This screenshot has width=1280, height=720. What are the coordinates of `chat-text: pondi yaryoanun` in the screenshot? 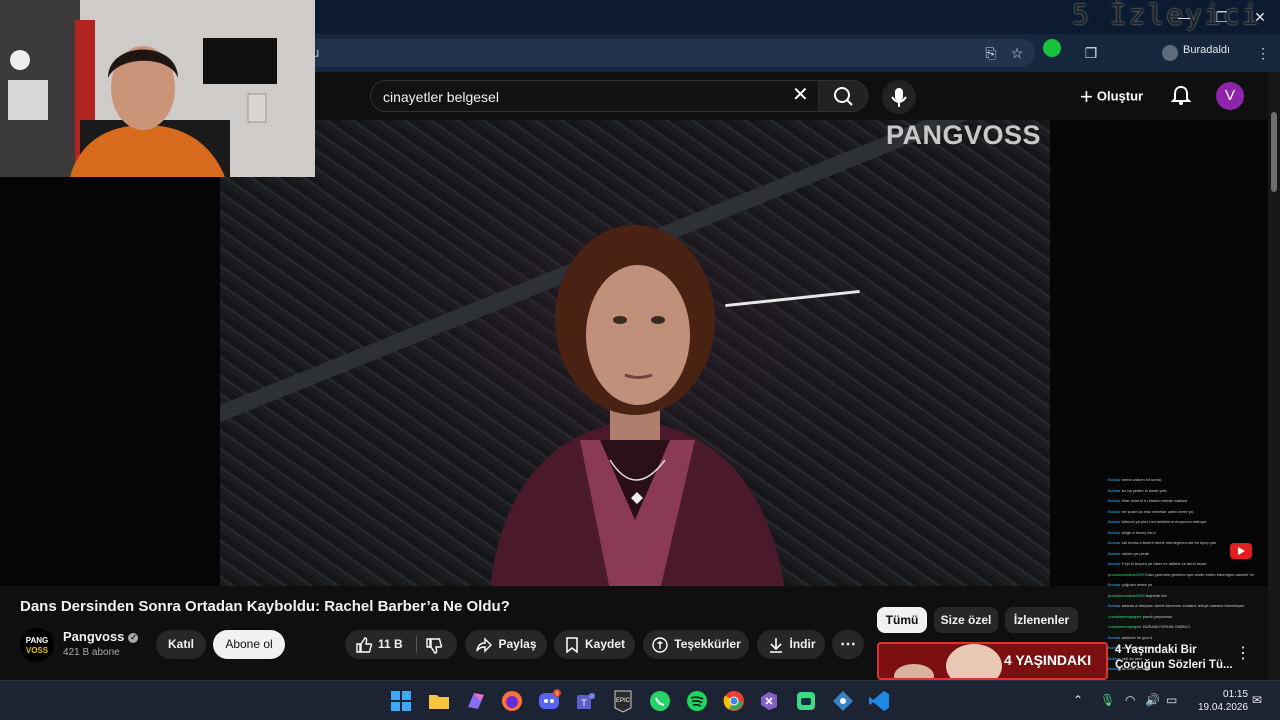 It's located at (1157, 616).